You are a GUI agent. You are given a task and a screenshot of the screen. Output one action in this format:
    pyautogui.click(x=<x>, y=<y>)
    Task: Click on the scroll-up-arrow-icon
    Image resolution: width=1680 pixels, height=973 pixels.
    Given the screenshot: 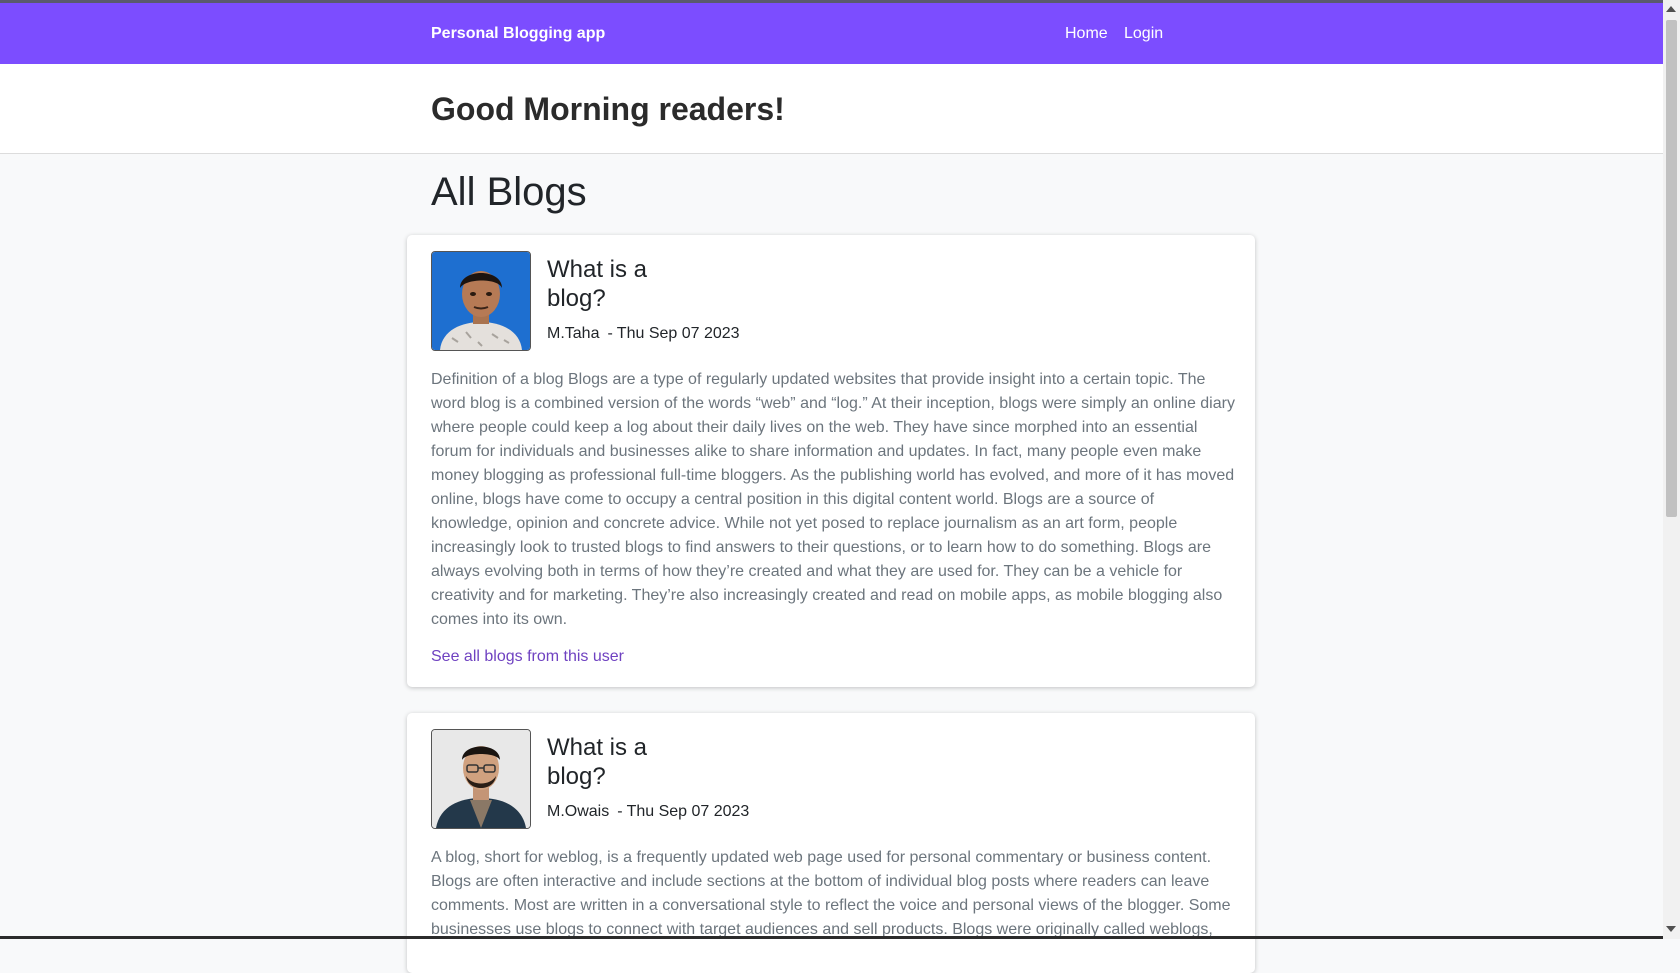 What is the action you would take?
    pyautogui.click(x=1671, y=9)
    